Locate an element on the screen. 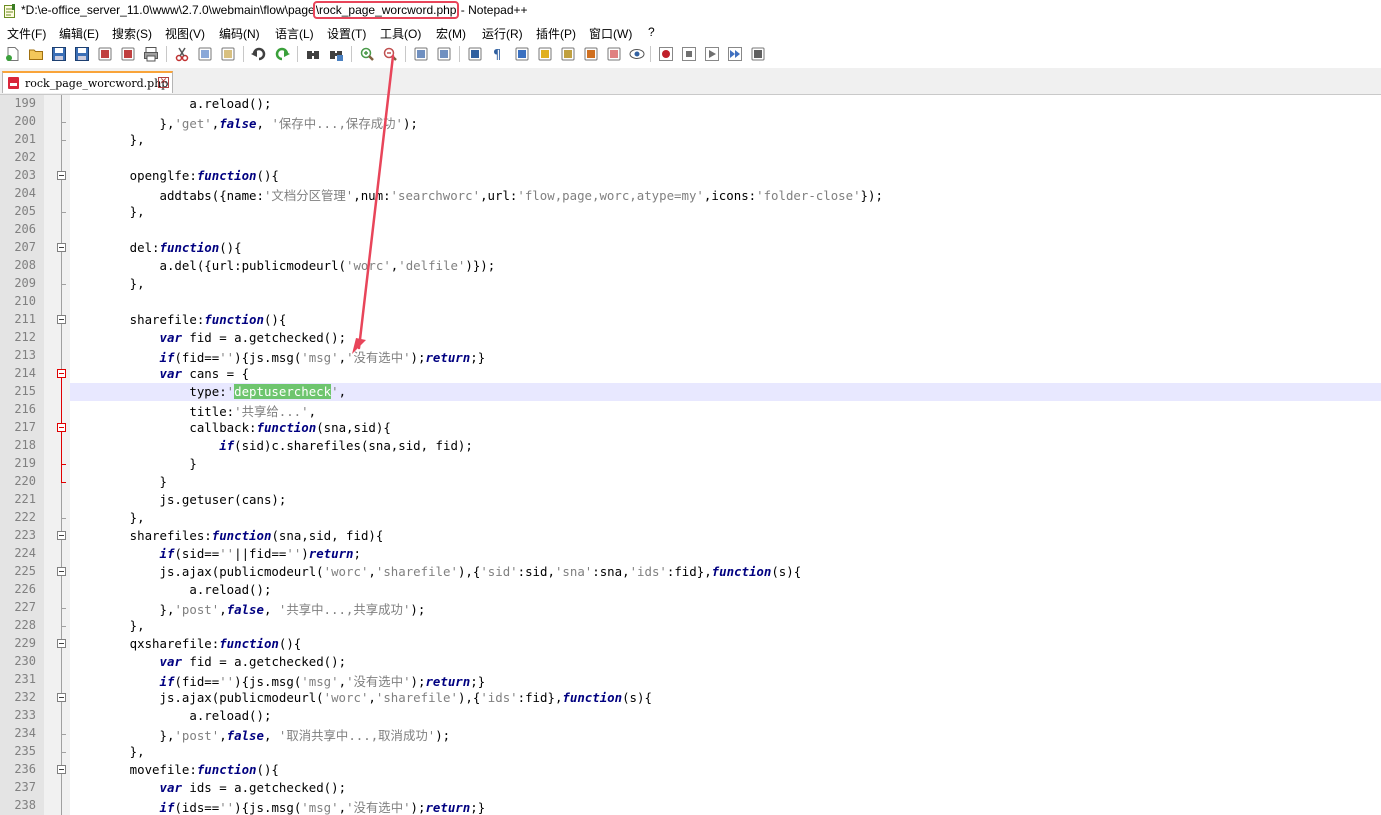 Image resolution: width=1381 pixels, height=815 pixels. menu-item-2: 搜索(S) is located at coordinates (132, 33).